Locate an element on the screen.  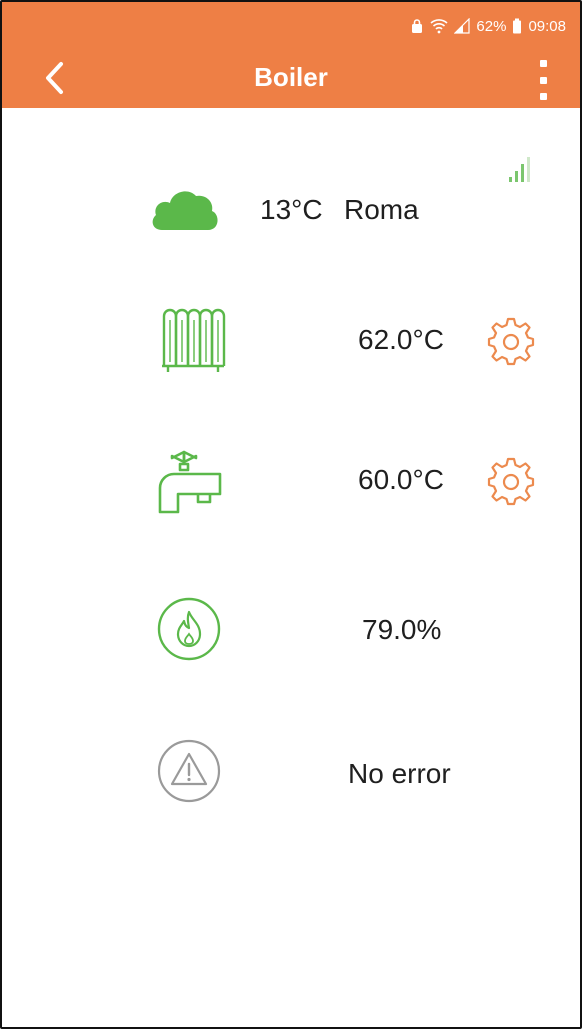
warning-icon is located at coordinates (189, 771).